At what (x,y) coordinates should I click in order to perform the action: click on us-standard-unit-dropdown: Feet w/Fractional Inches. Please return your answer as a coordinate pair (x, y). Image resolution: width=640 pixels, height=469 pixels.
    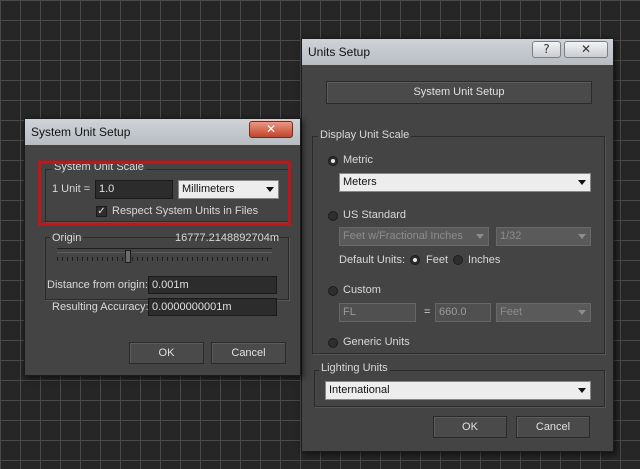
    Looking at the image, I should click on (414, 236).